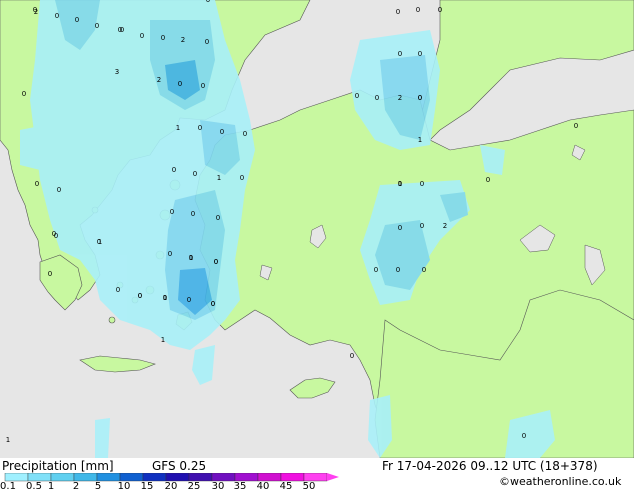  Describe the element at coordinates (490, 466) in the screenshot. I see `valid-time: Fr 17-04-2026 09..12 UTC (18+378)` at that location.